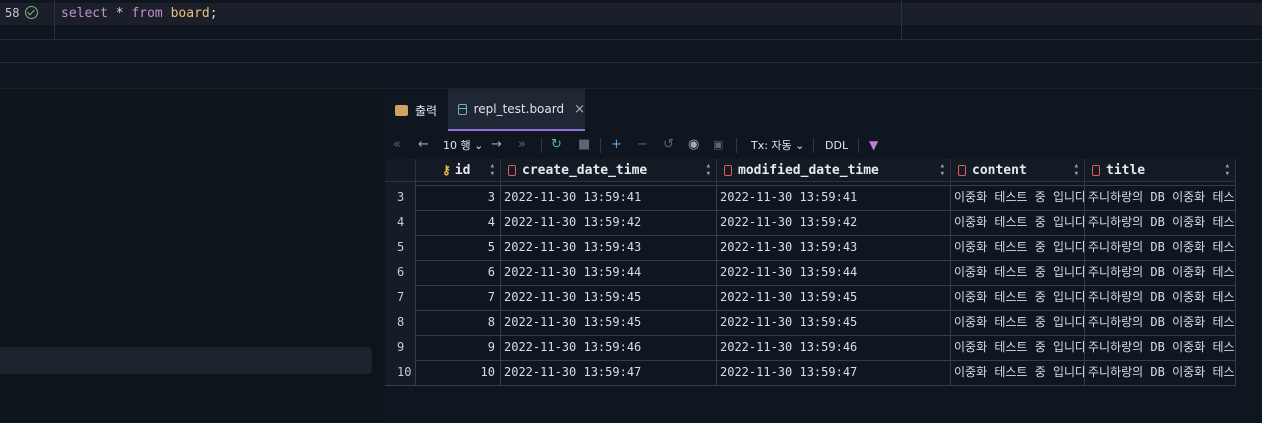 This screenshot has height=423, width=1262. What do you see at coordinates (609, 222) in the screenshot?
I see `cell-create-date-time: 2022-11-30 13:59:42` at bounding box center [609, 222].